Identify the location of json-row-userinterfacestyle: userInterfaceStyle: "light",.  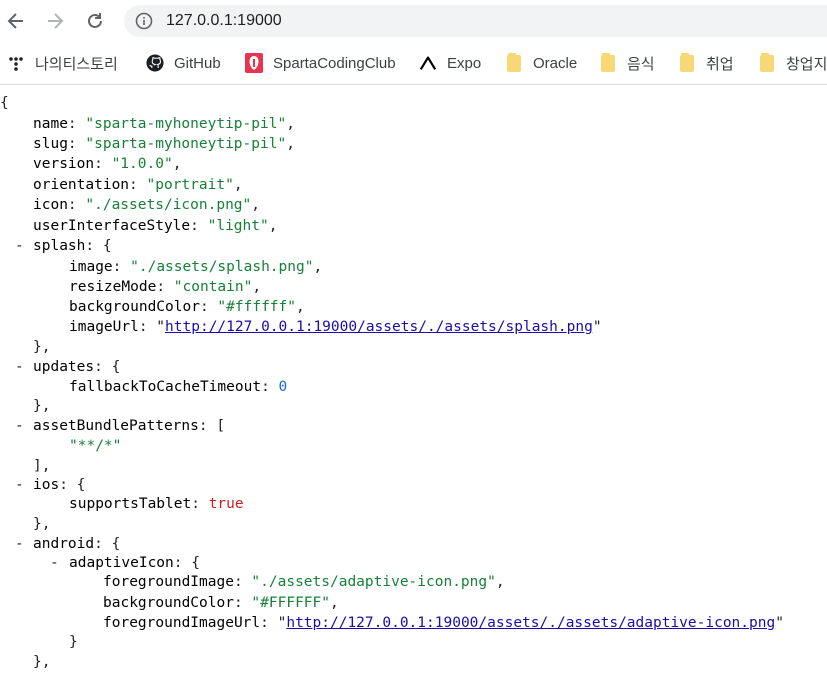
(155, 226).